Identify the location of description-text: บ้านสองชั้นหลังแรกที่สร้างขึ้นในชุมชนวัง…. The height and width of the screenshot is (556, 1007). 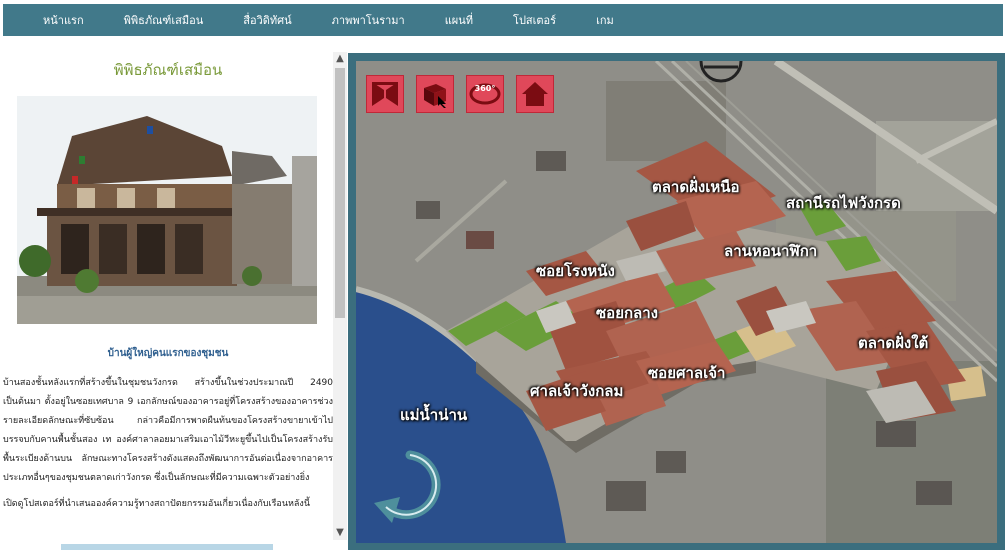
(168, 430).